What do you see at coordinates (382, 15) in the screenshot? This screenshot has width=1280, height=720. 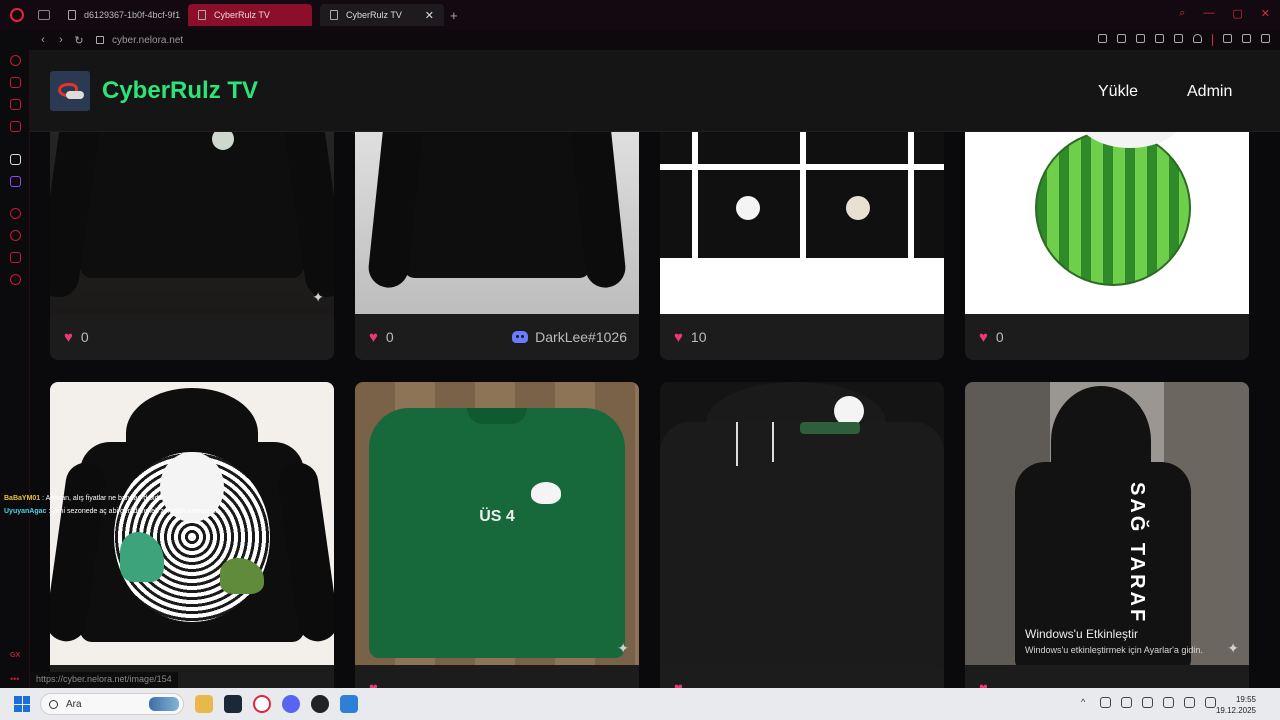 I see `tab-3-active: CyberRulz TV ✕` at bounding box center [382, 15].